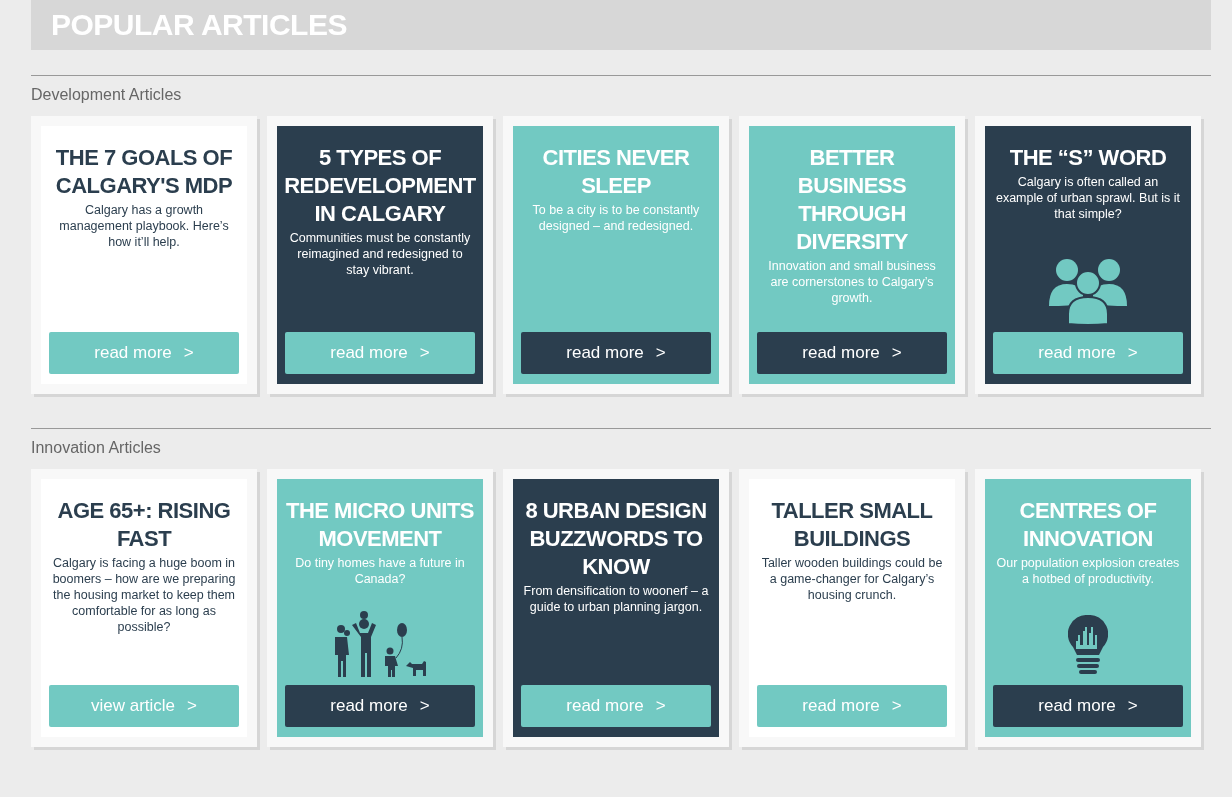 This screenshot has width=1232, height=797. What do you see at coordinates (616, 599) in the screenshot?
I see `article-summary: From densification to woonerf – a guide to urban planning jargon.` at bounding box center [616, 599].